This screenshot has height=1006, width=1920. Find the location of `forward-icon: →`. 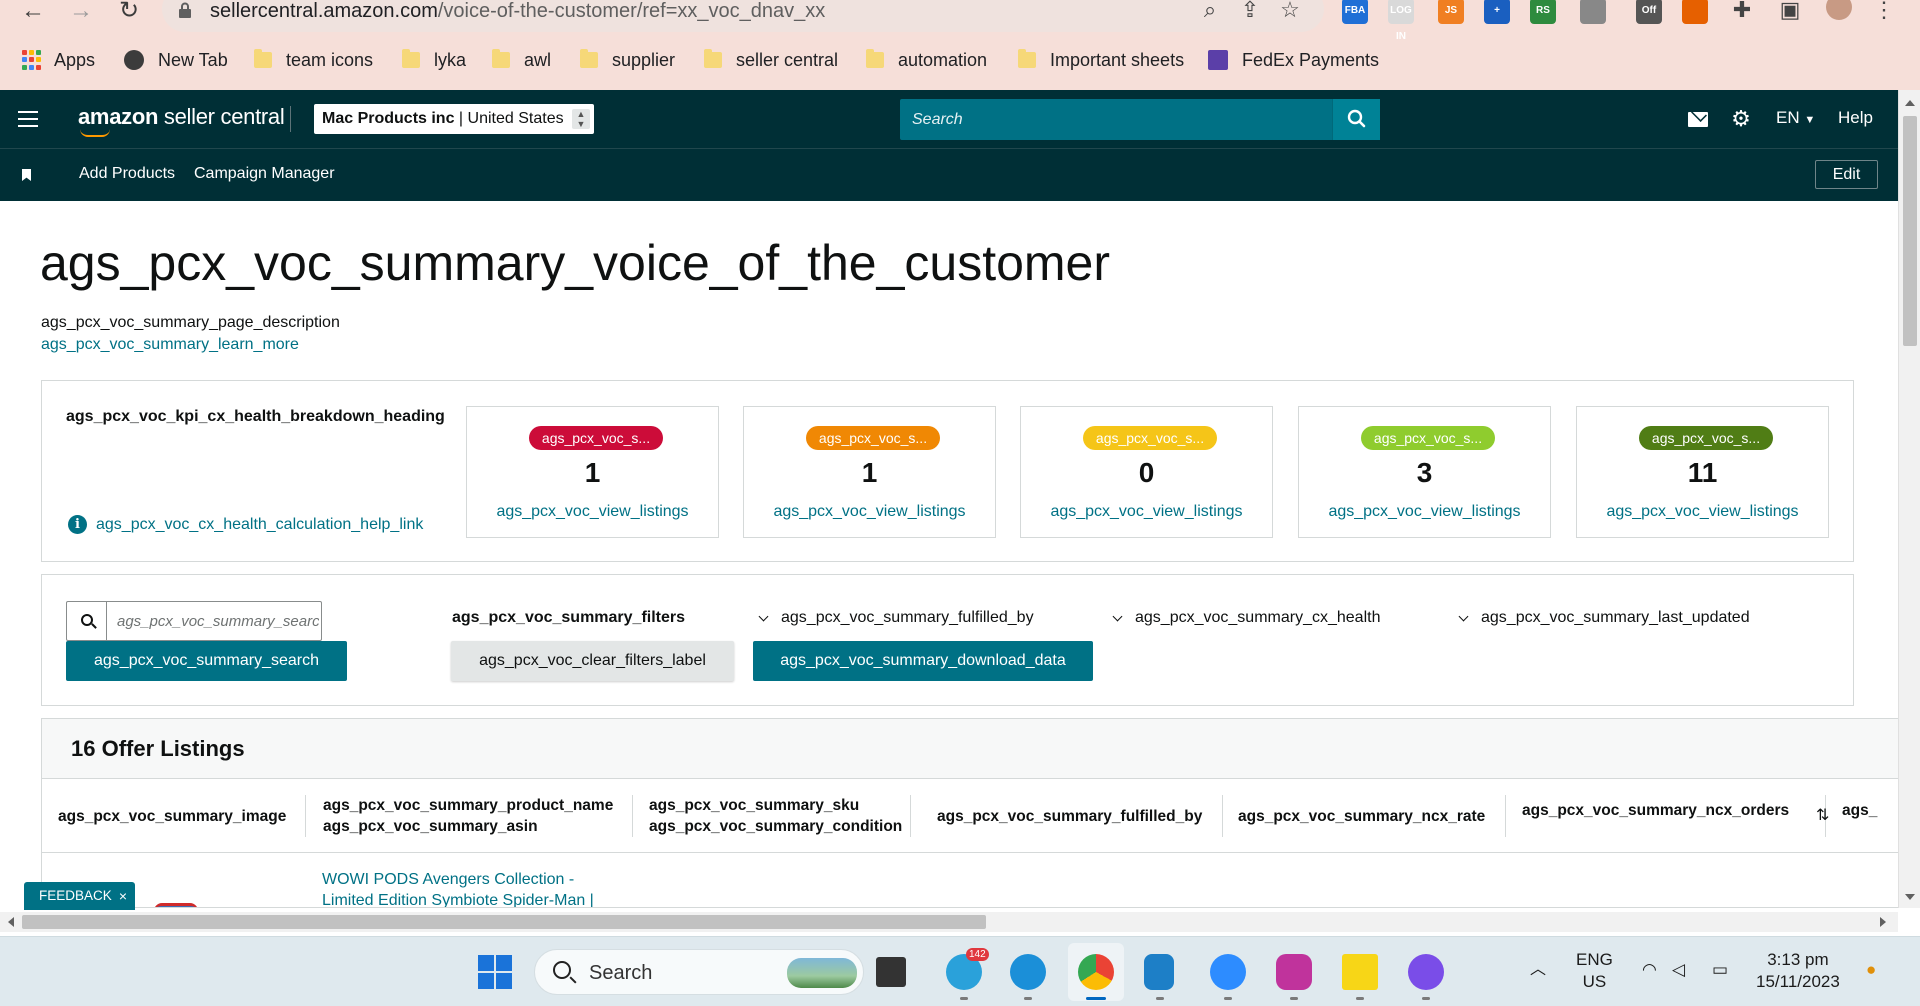

forward-icon: → is located at coordinates (81, 11).